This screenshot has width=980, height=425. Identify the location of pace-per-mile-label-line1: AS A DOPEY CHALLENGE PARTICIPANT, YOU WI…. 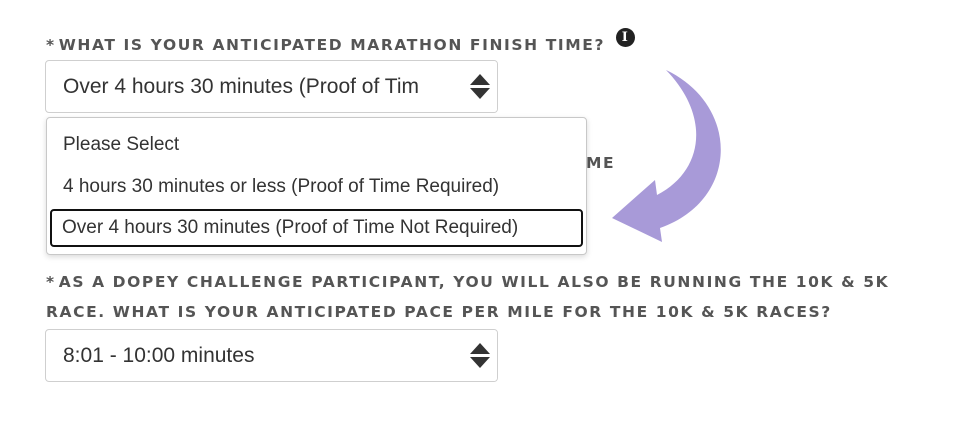
(474, 282).